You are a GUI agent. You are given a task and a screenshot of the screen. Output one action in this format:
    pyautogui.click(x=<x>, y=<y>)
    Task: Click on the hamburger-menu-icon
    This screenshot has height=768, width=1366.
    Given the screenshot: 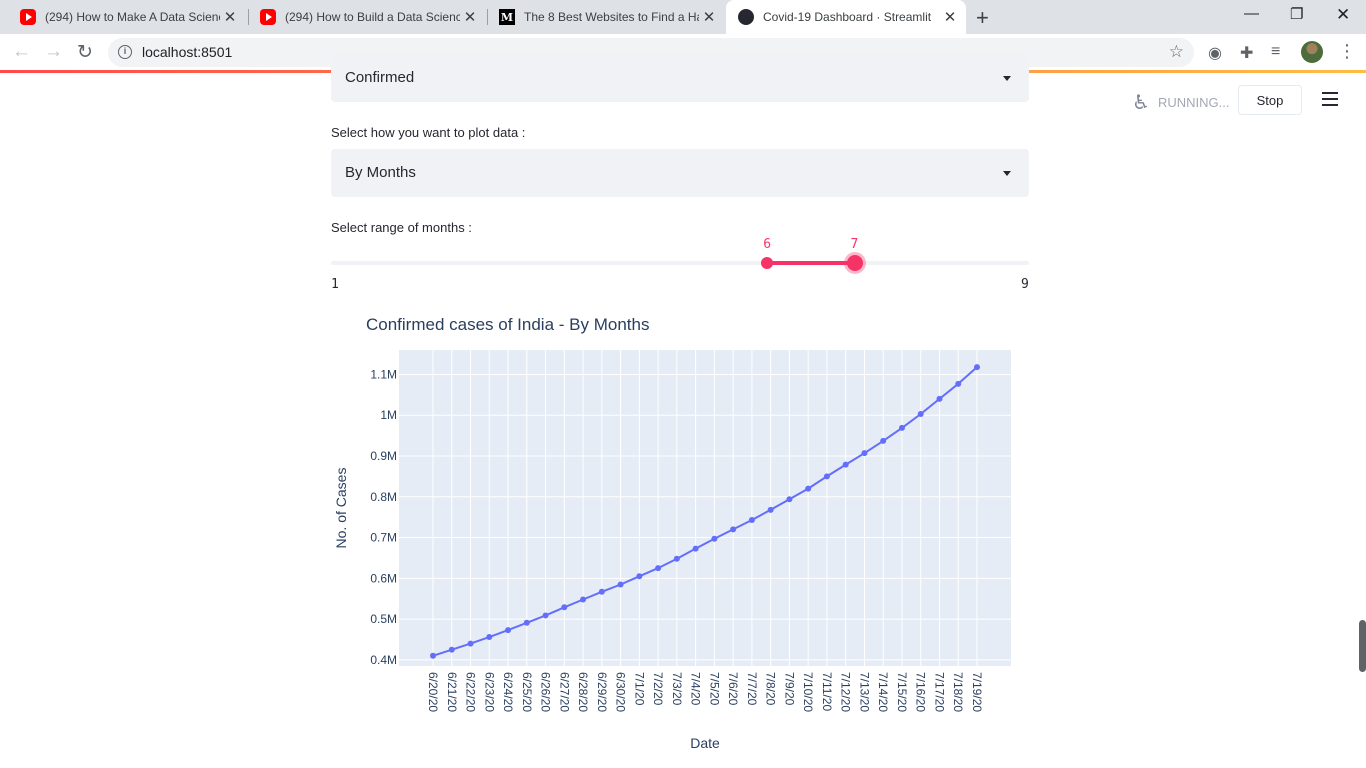 What is the action you would take?
    pyautogui.click(x=1330, y=99)
    